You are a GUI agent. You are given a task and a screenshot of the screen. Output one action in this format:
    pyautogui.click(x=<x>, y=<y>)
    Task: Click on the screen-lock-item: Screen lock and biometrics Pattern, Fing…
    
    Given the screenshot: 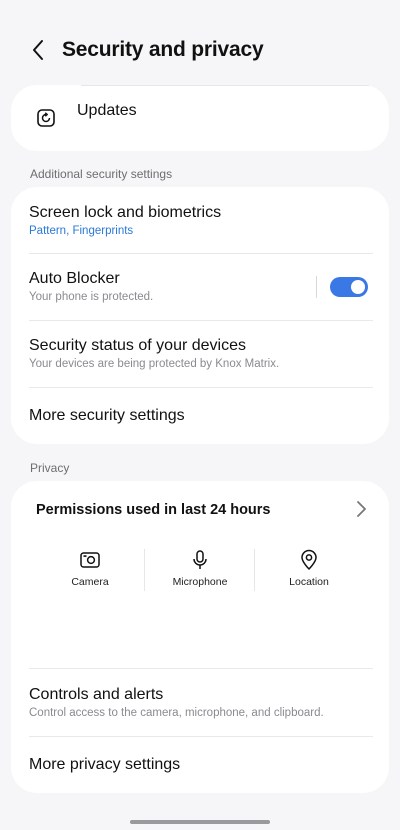 What is the action you would take?
    pyautogui.click(x=200, y=220)
    